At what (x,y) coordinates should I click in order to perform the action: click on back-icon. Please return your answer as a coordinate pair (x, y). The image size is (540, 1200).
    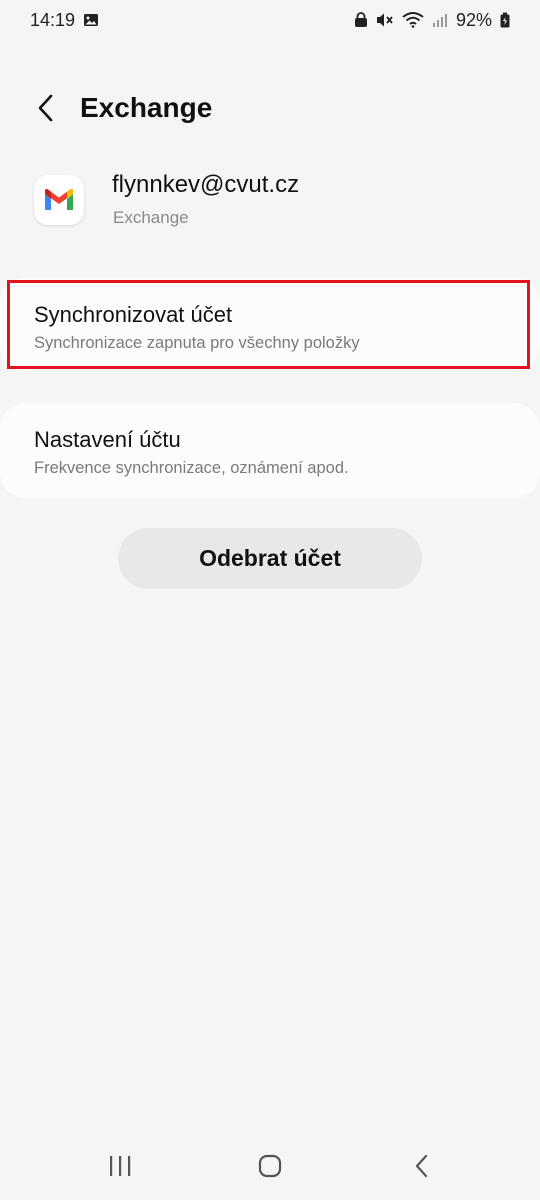
    Looking at the image, I should click on (421, 1166).